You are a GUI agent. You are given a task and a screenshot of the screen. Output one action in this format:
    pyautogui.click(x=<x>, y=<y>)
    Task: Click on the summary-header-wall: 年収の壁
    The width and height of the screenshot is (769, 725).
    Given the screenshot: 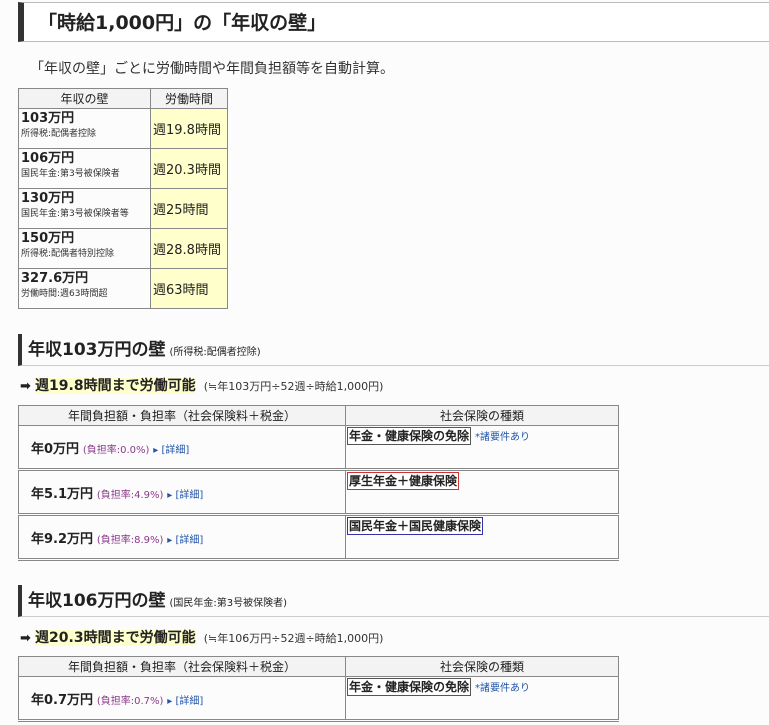 What is the action you would take?
    pyautogui.click(x=84, y=98)
    